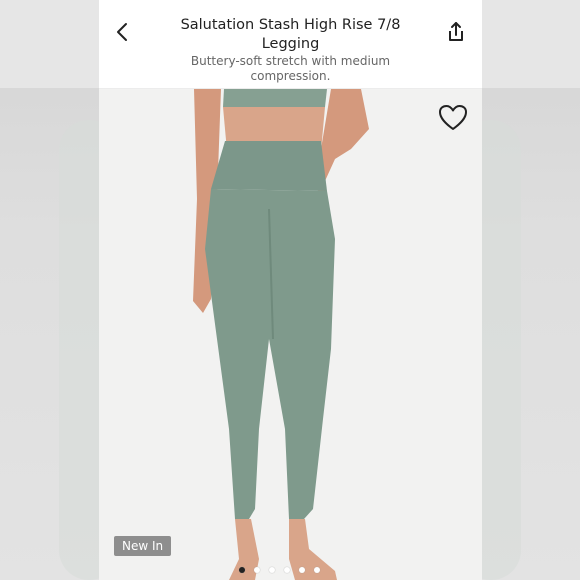 The width and height of the screenshot is (580, 580). I want to click on carousel-dots, so click(279, 570).